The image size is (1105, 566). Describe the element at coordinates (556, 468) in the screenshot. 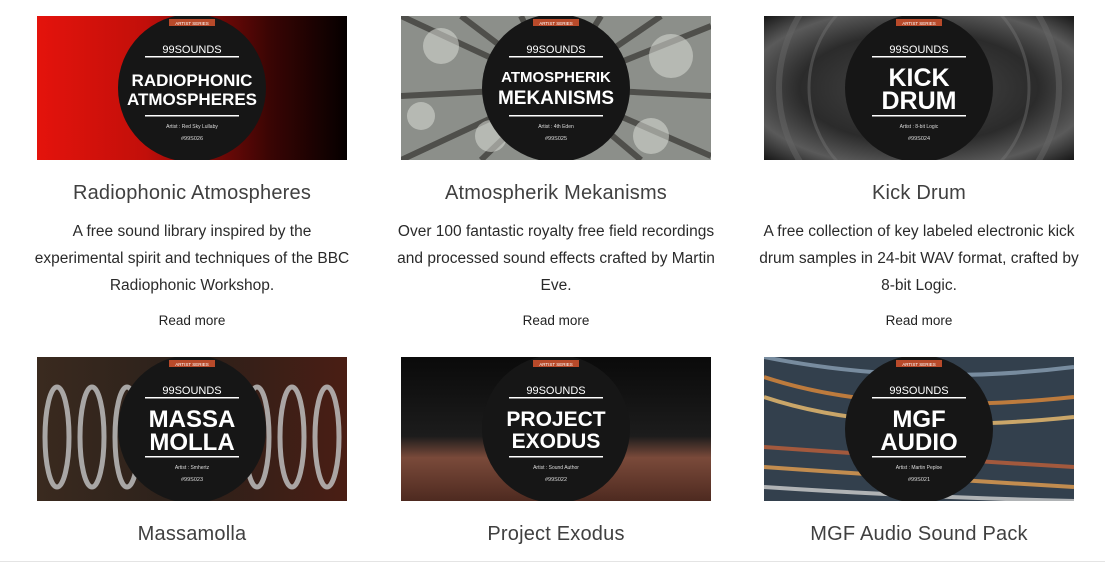

I see `badge-artist: Artist : Sound Author` at that location.